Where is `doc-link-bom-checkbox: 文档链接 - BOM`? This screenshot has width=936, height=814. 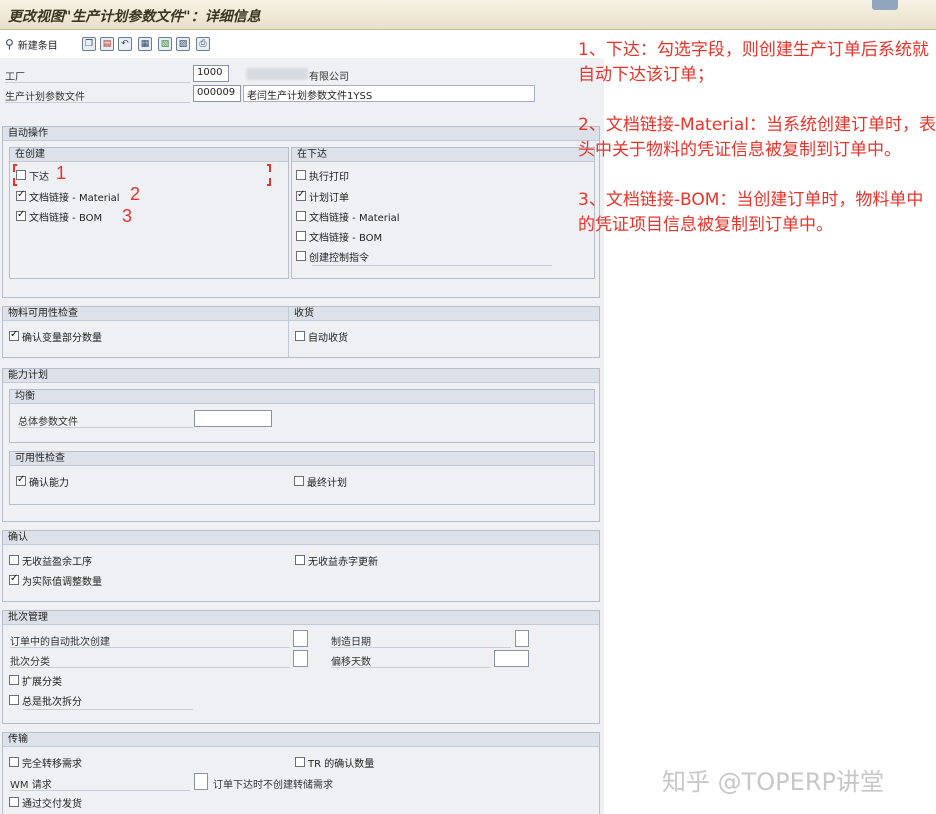 doc-link-bom-checkbox: 文档链接 - BOM is located at coordinates (59, 216).